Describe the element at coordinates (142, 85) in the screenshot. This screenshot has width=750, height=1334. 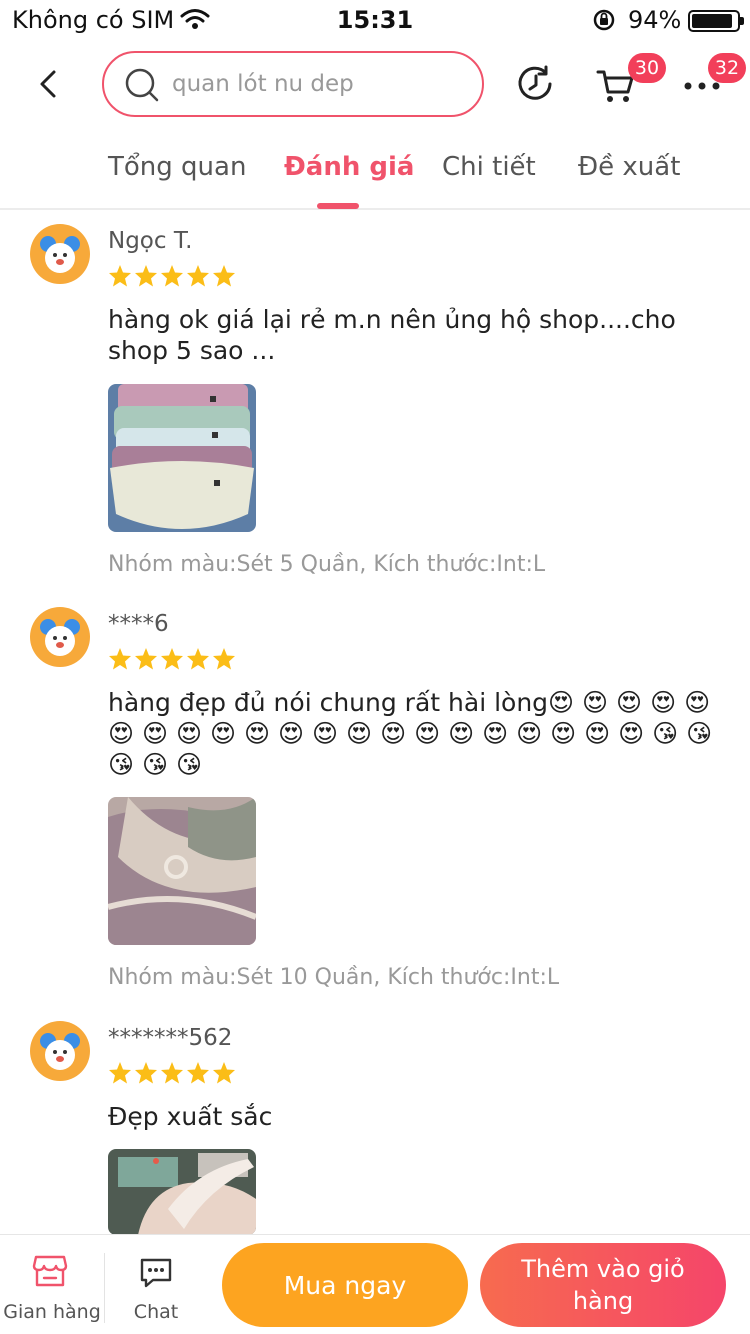
I see `search-icon` at that location.